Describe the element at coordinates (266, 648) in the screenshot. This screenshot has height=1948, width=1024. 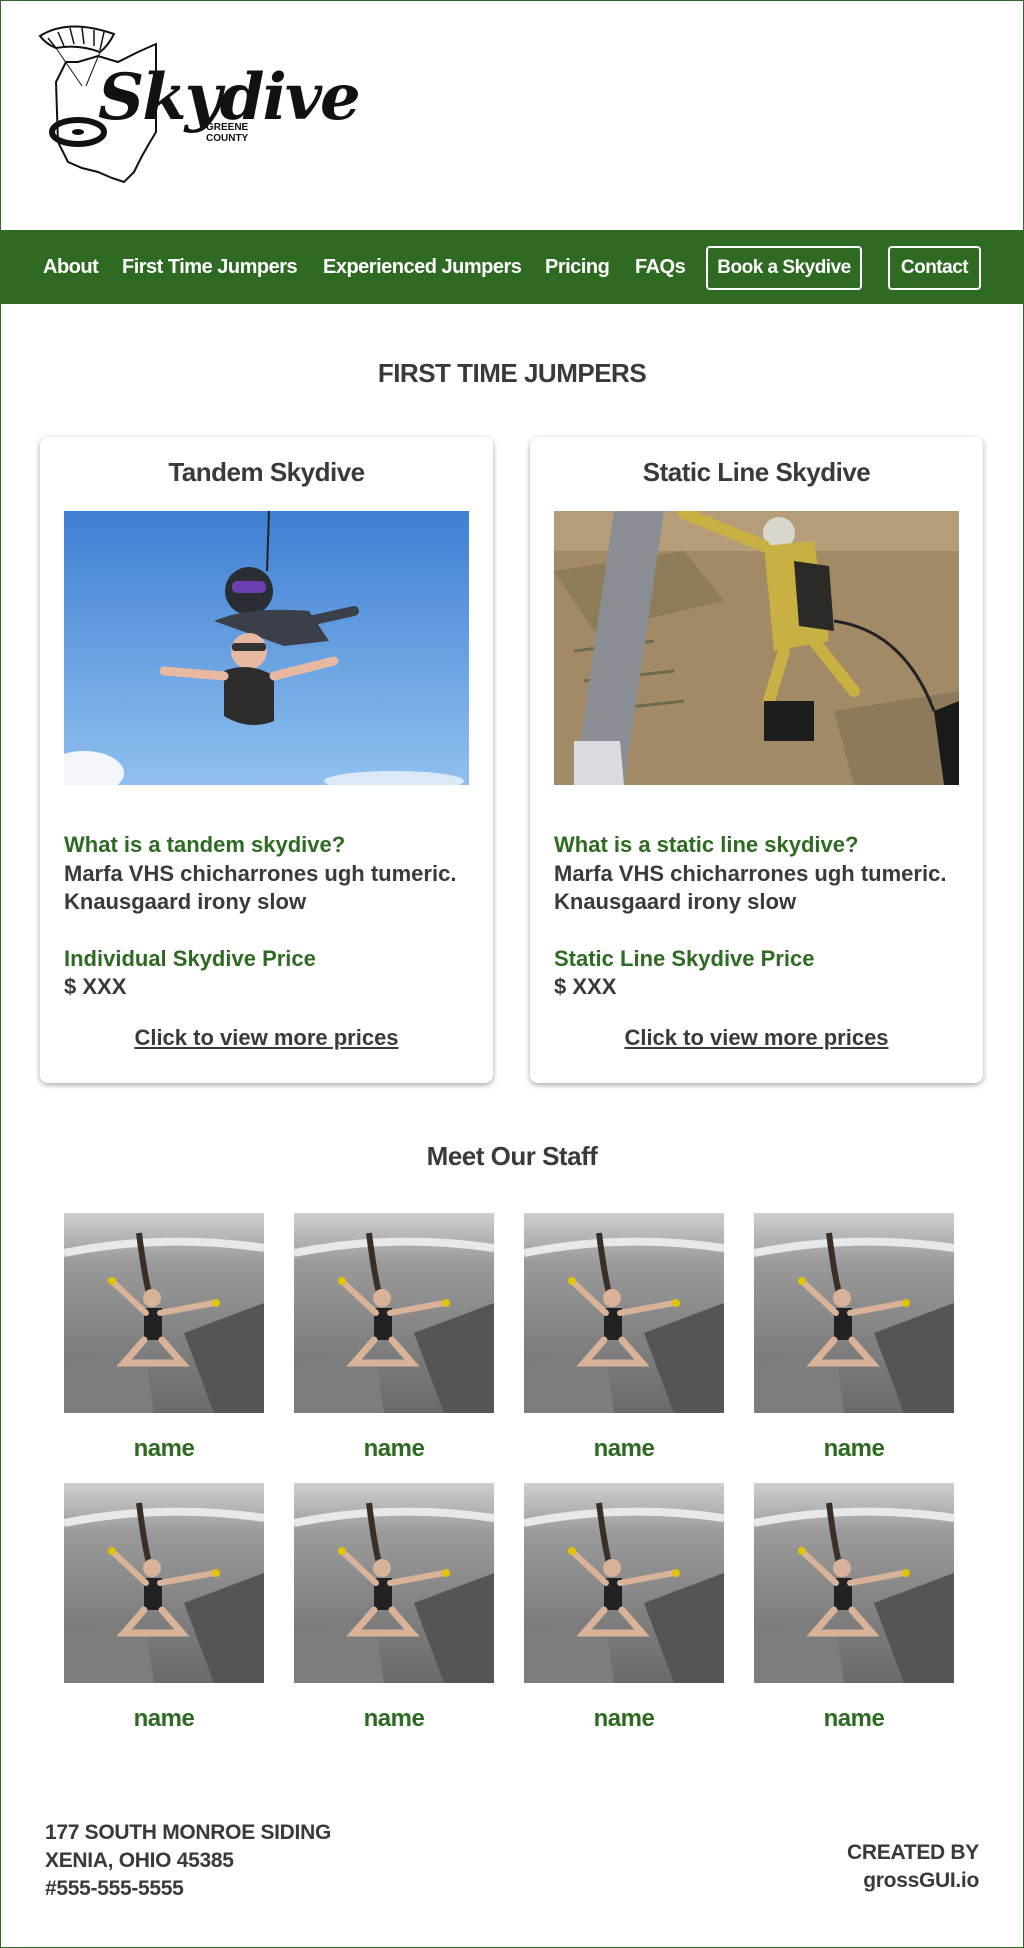
I see `tandem-photo` at that location.